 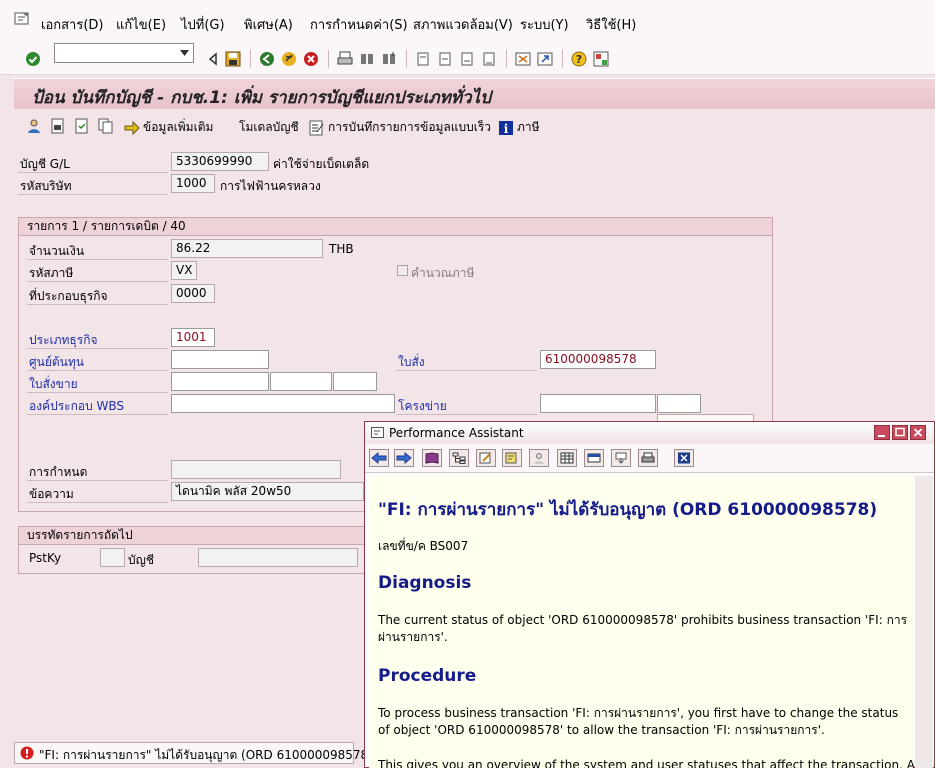 I want to click on pa-table-button, so click(x=567, y=458).